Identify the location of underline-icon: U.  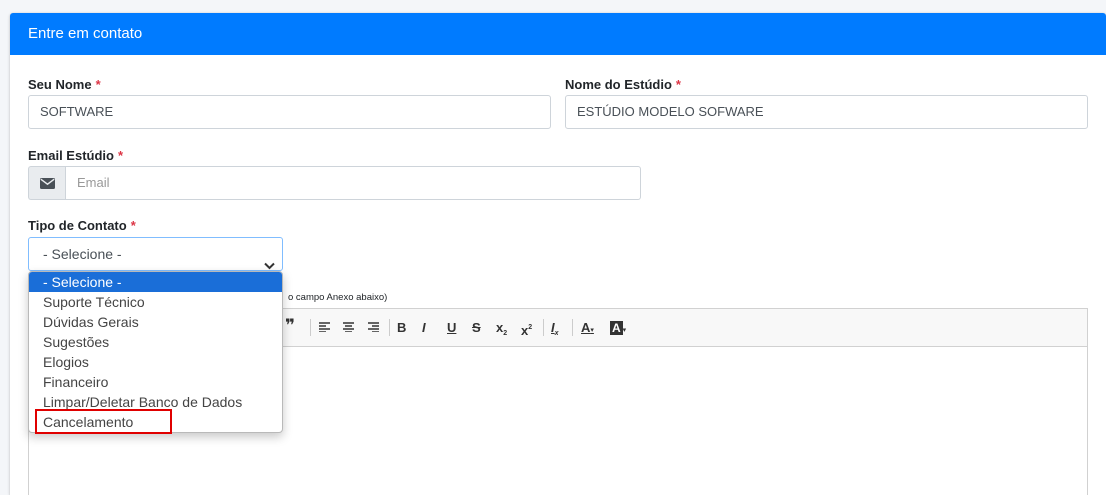
(451, 328).